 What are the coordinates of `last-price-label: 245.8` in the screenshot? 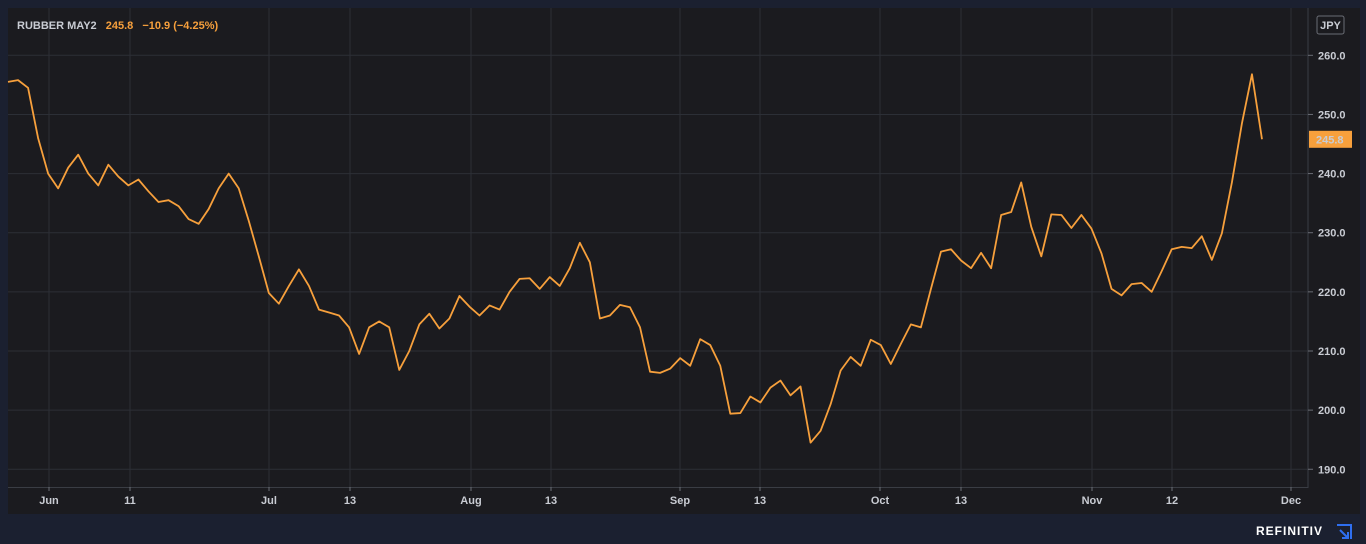 It's located at (120, 26).